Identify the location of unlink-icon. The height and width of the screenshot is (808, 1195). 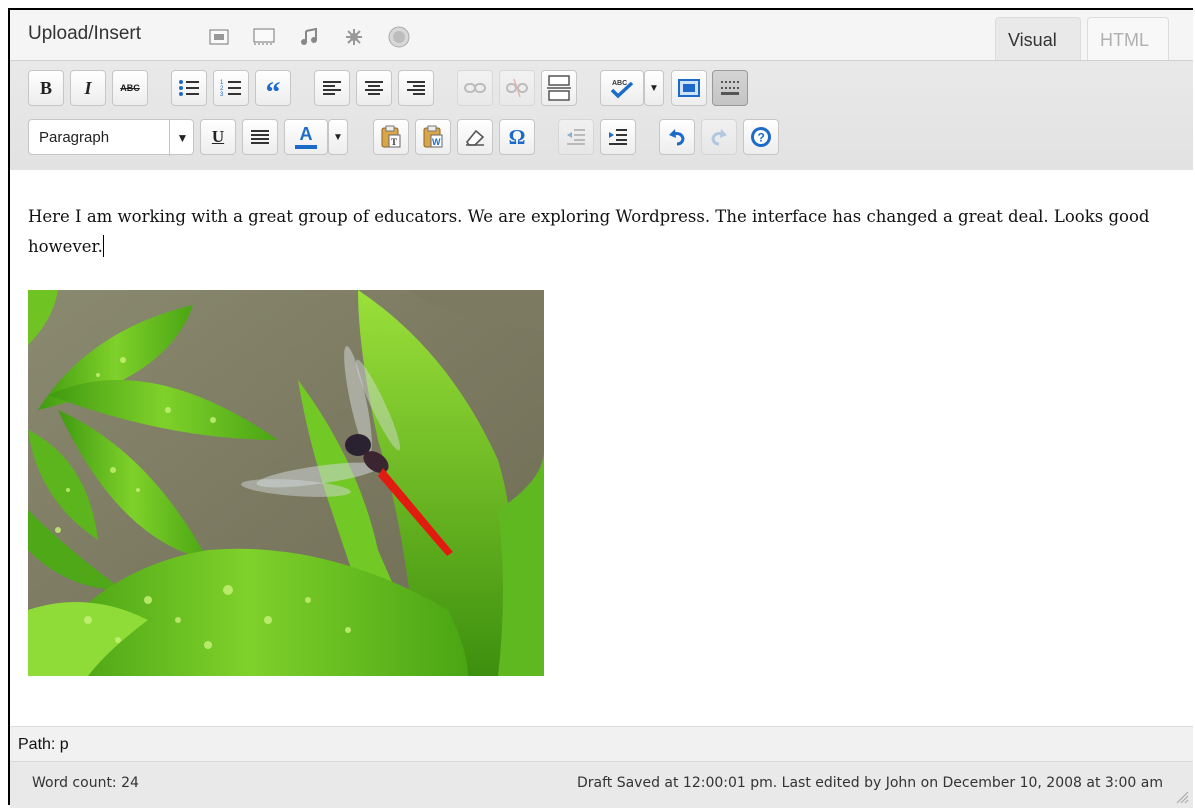
(517, 88).